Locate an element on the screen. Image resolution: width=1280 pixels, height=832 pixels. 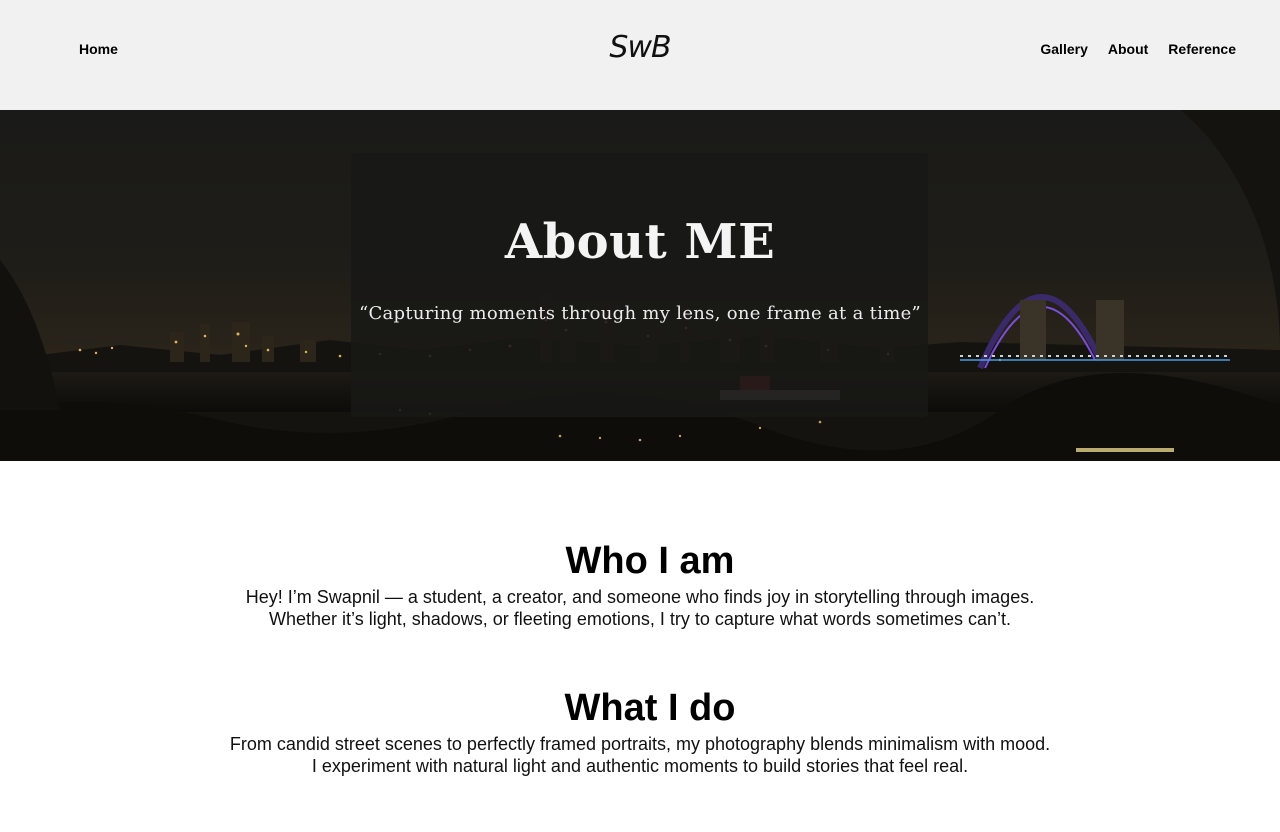
nav-about-link: About is located at coordinates (1128, 49).